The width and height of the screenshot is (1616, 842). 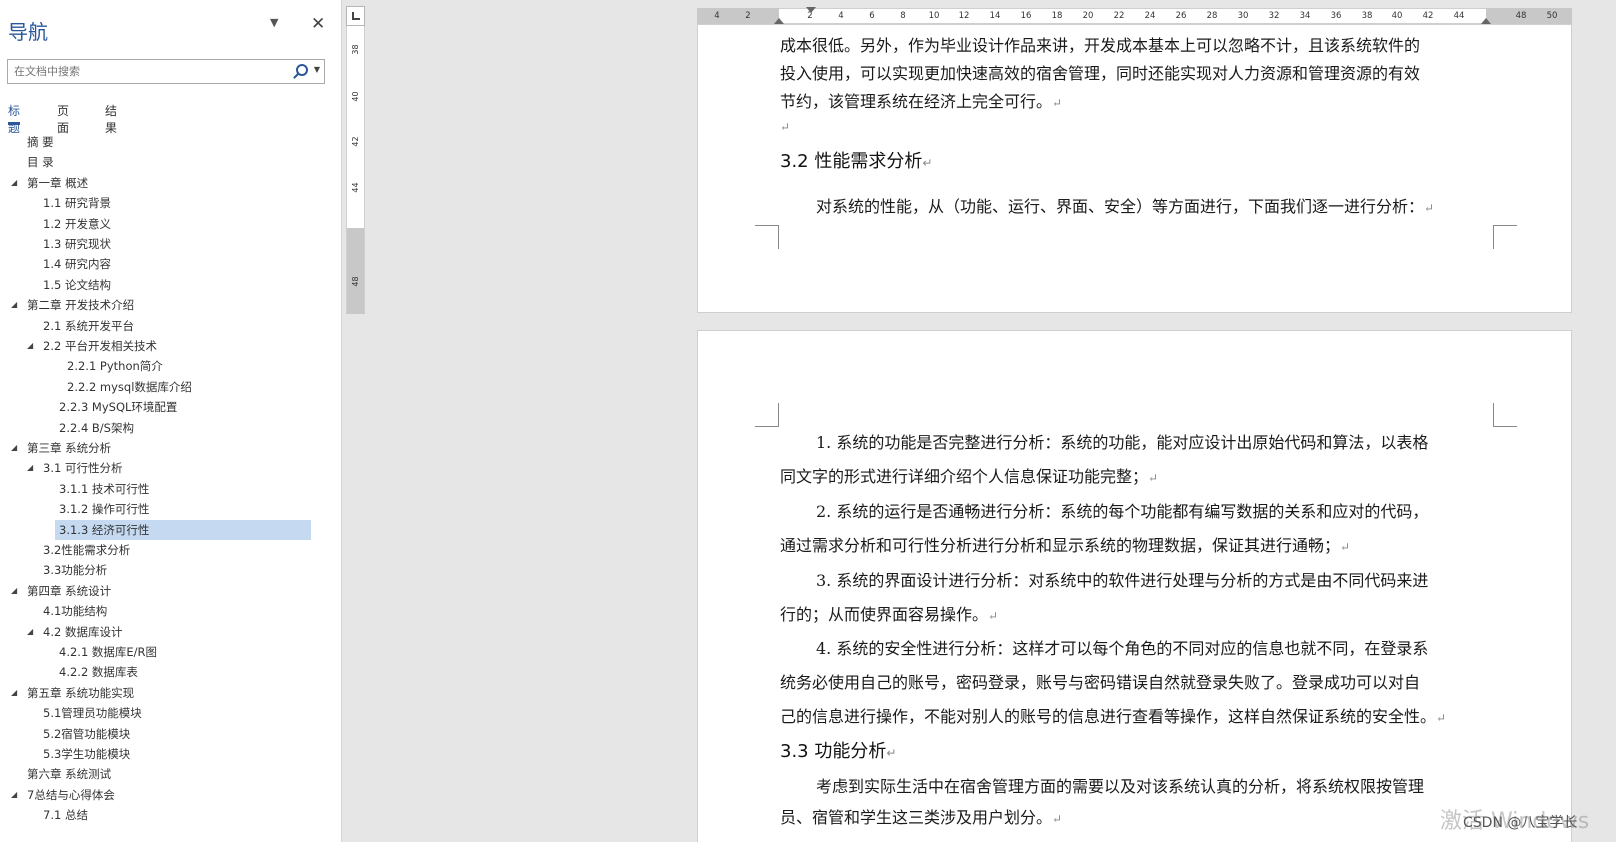 What do you see at coordinates (77, 203) in the screenshot?
I see `outline-item: 1.1 研究背景` at bounding box center [77, 203].